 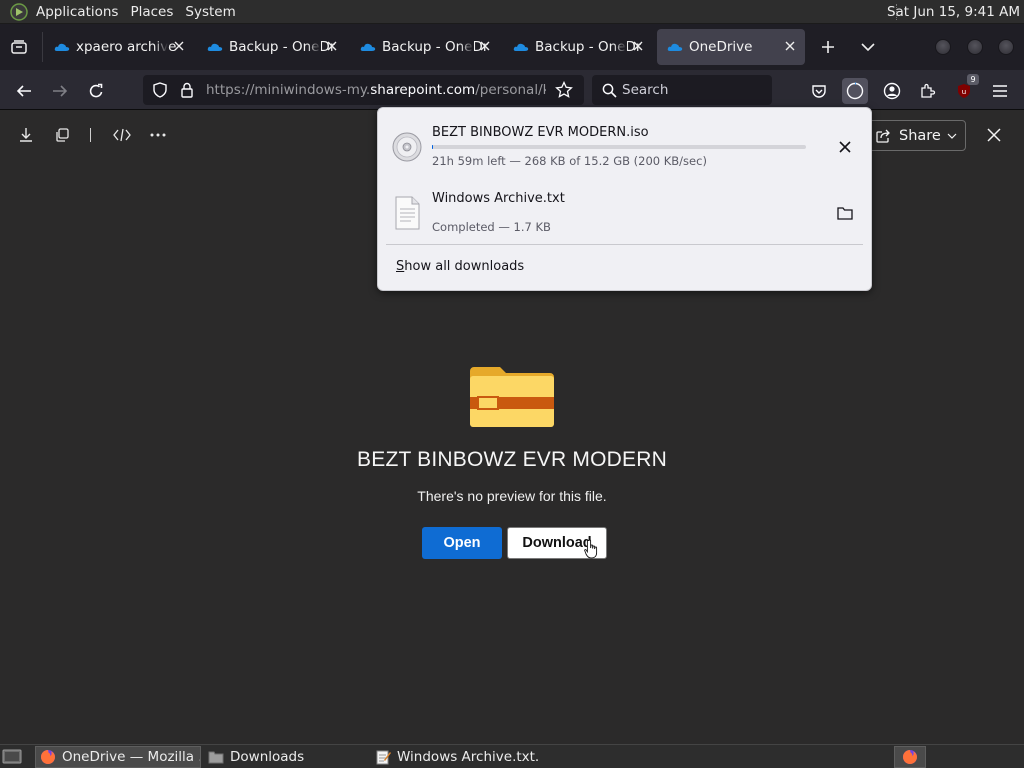 What do you see at coordinates (433, 147) in the screenshot?
I see `download-progress-fill` at bounding box center [433, 147].